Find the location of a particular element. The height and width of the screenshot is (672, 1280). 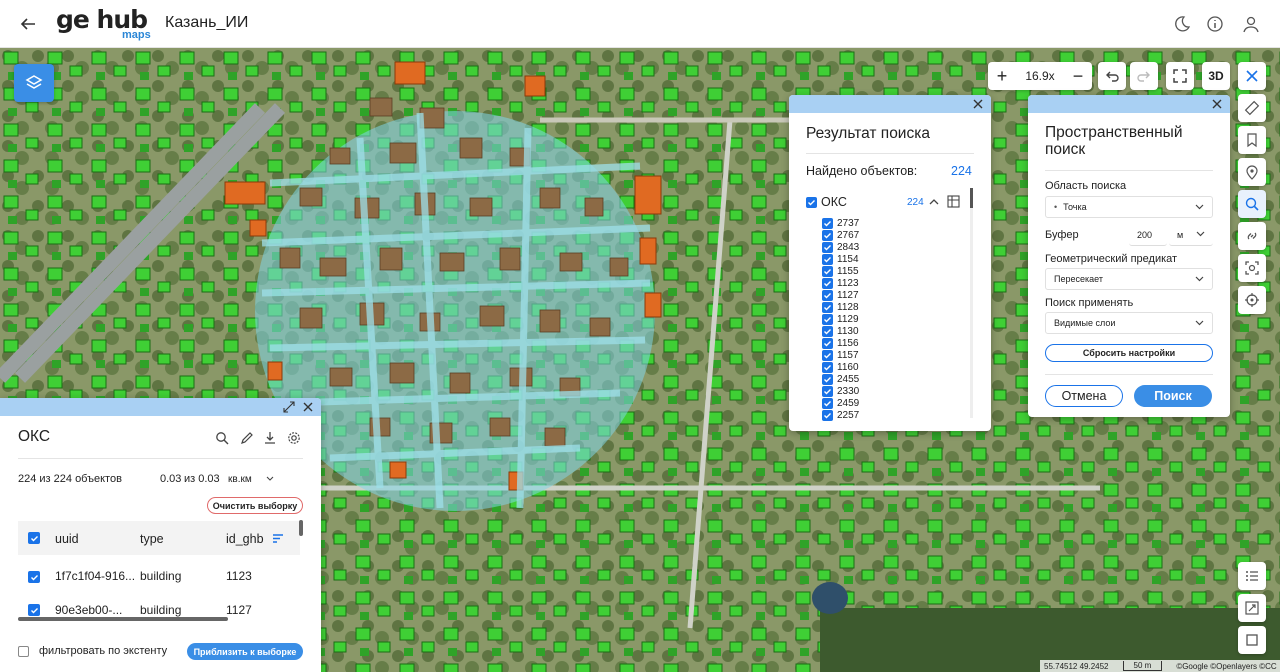

result-item: 2257 is located at coordinates (892, 415).